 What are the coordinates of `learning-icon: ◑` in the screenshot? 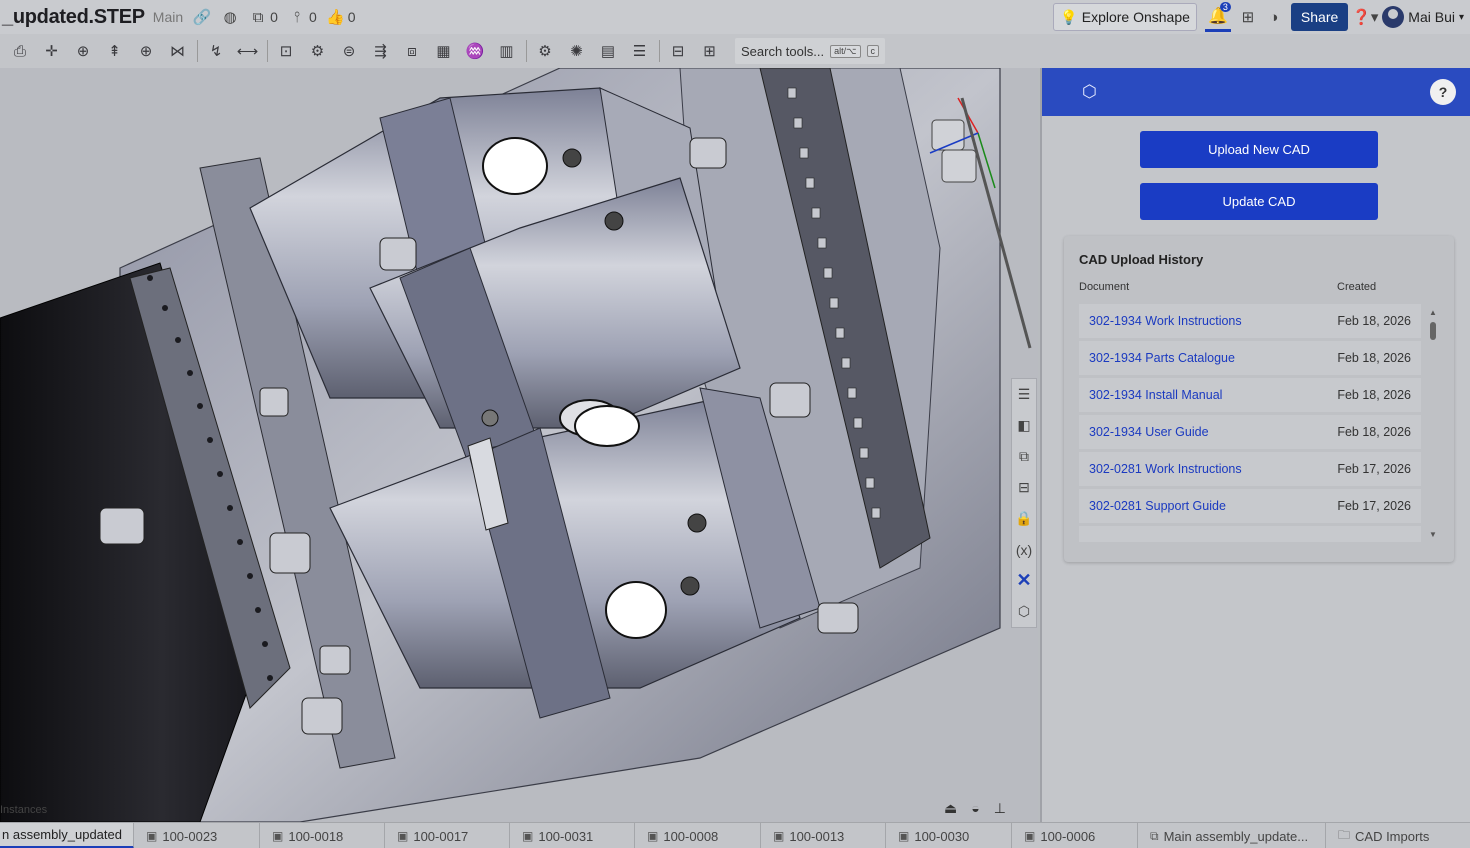 It's located at (1274, 17).